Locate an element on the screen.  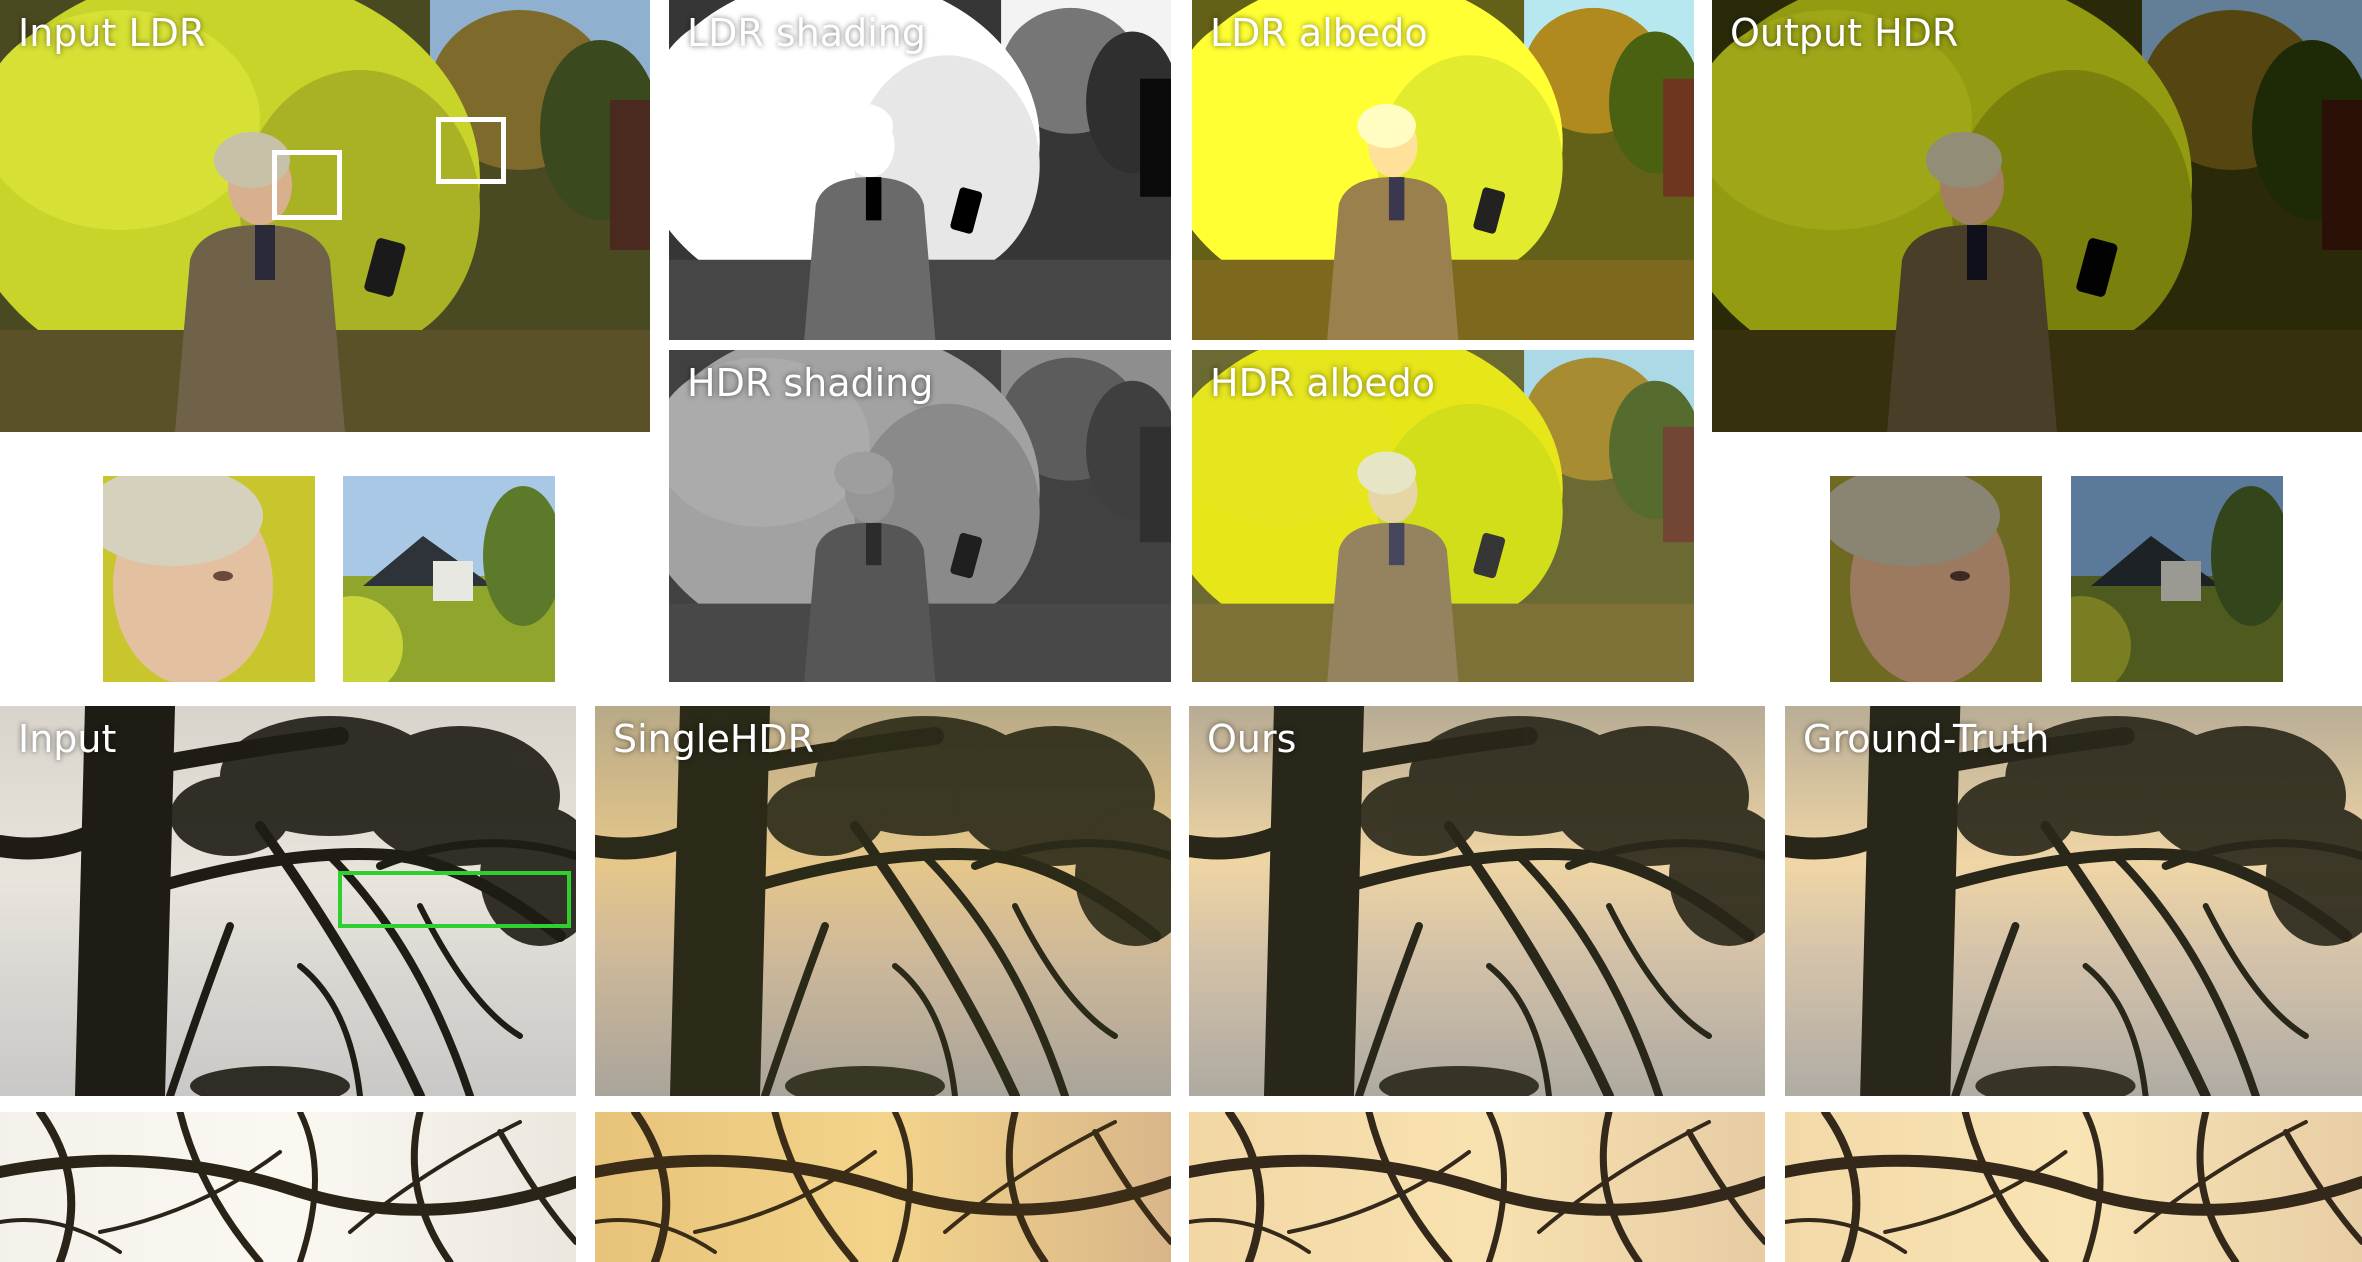
singlehdr-panel: SingleHDR is located at coordinates (883, 901).